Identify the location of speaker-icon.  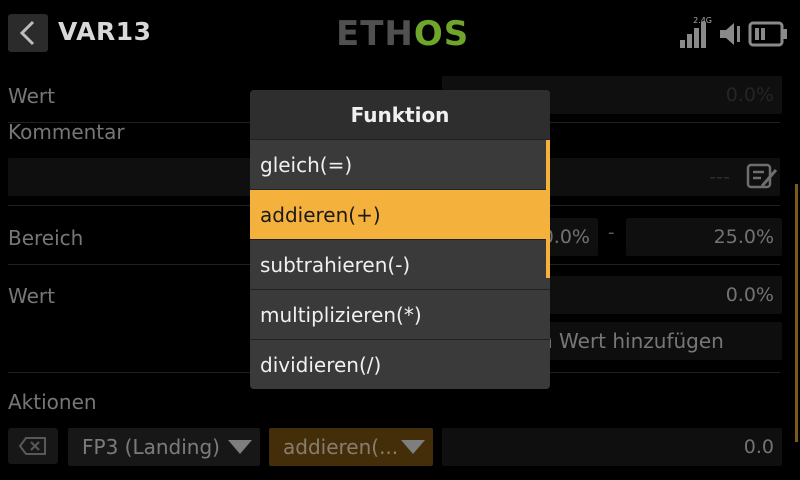
(730, 34).